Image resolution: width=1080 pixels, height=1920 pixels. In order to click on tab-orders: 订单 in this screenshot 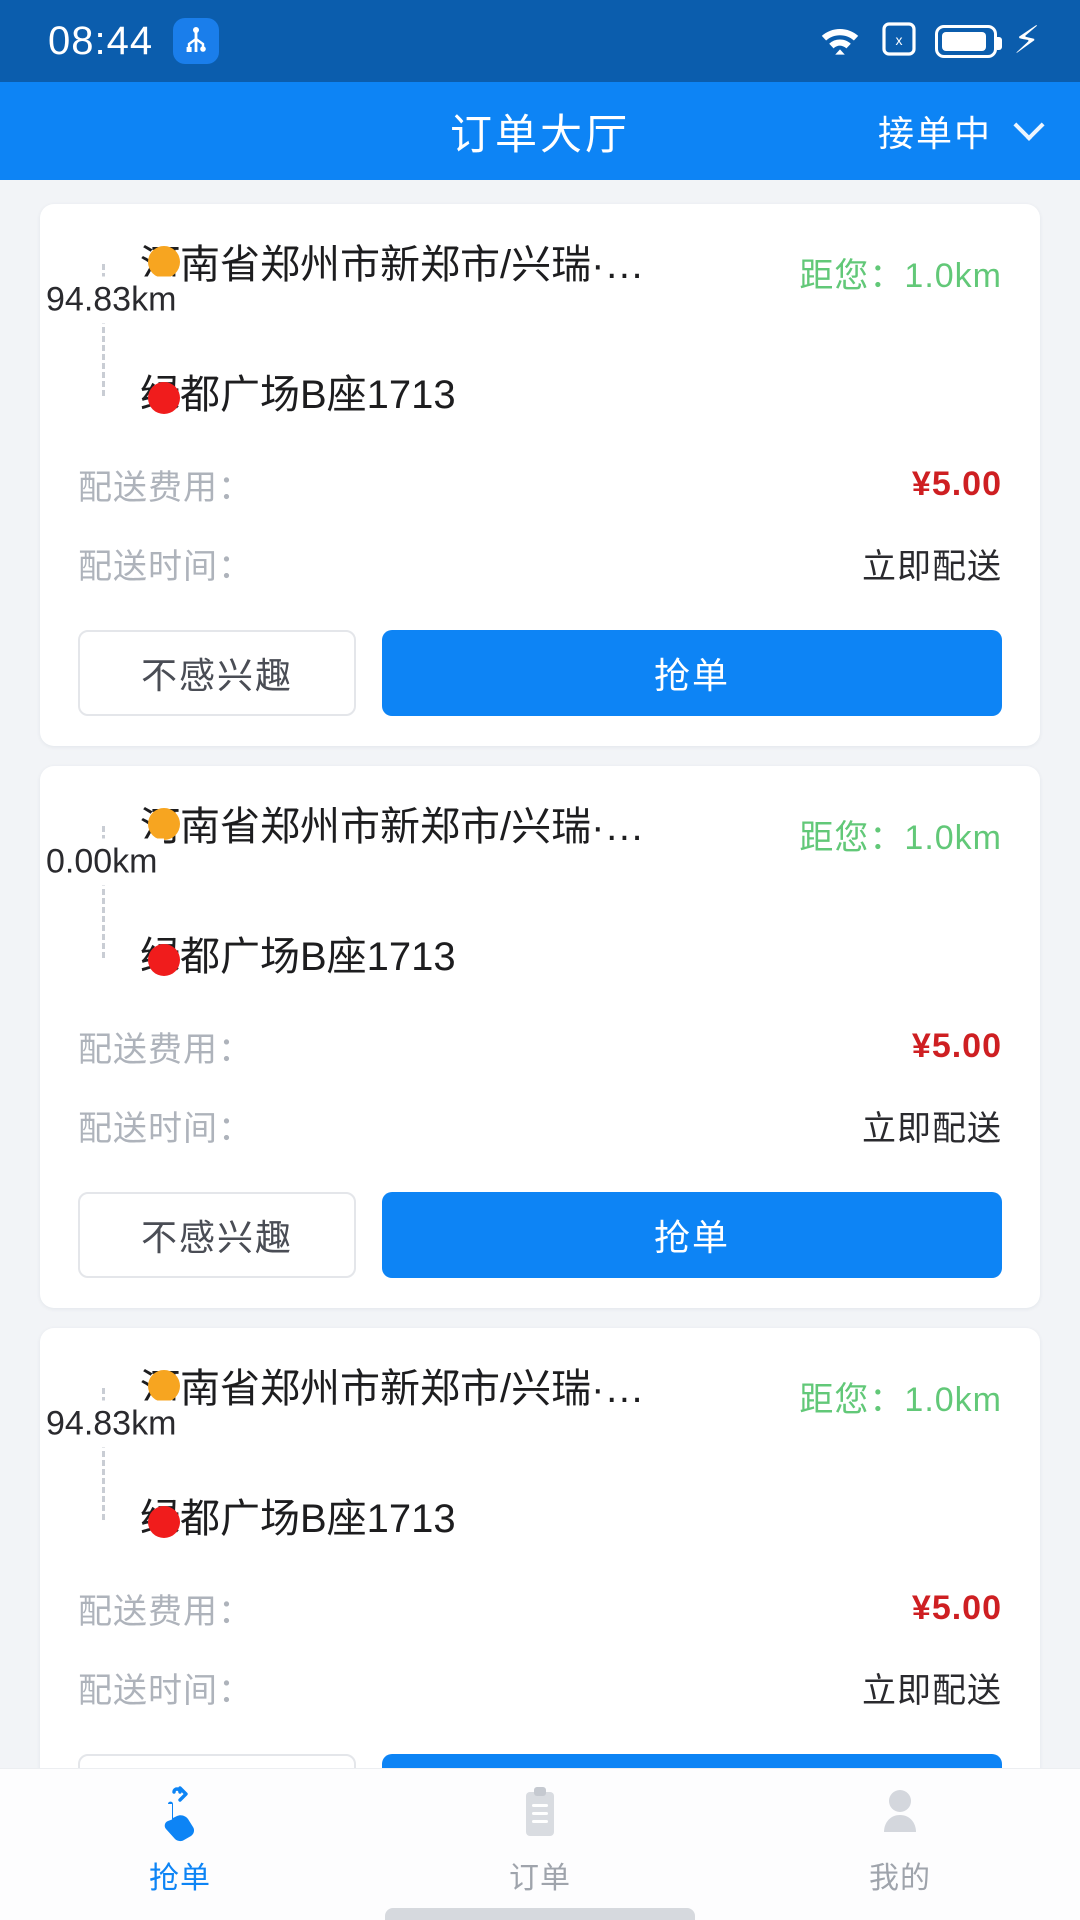, I will do `click(540, 1840)`.